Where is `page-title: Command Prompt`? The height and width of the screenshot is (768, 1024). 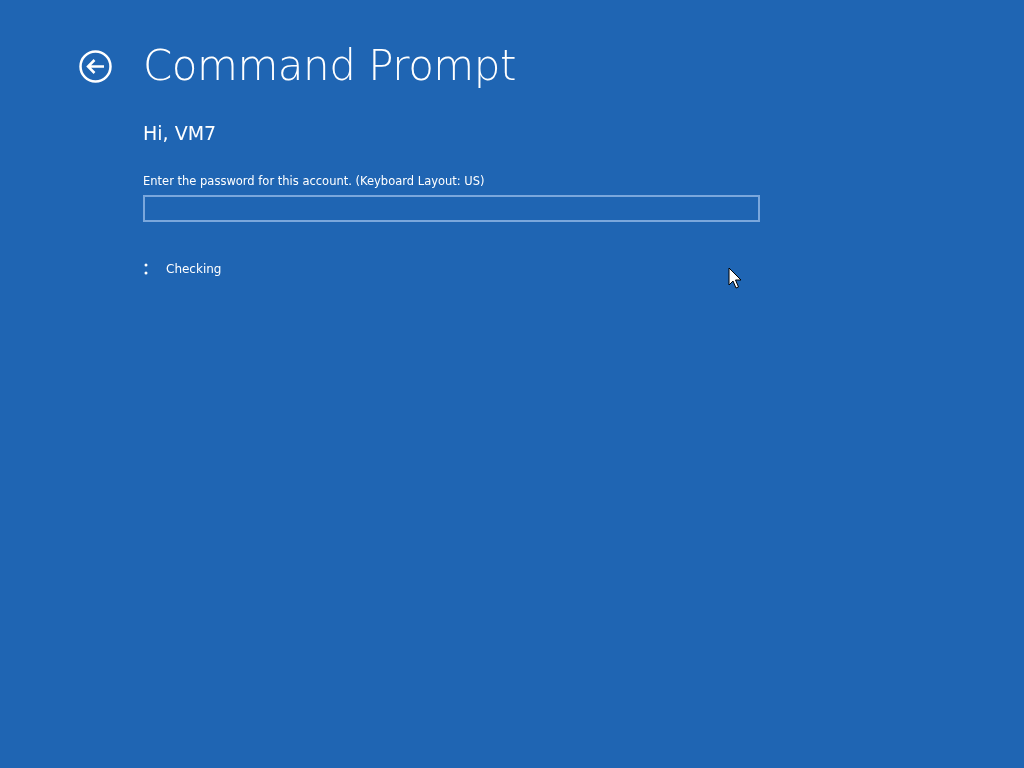
page-title: Command Prompt is located at coordinates (329, 66).